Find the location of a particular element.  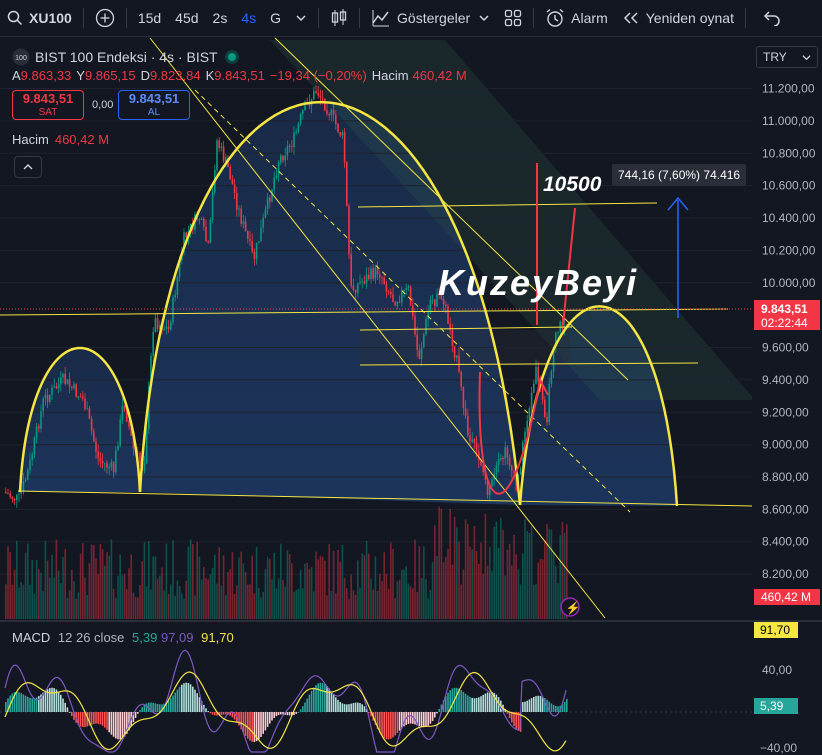

macd-signal-legend-value: 91,70 is located at coordinates (217, 637).